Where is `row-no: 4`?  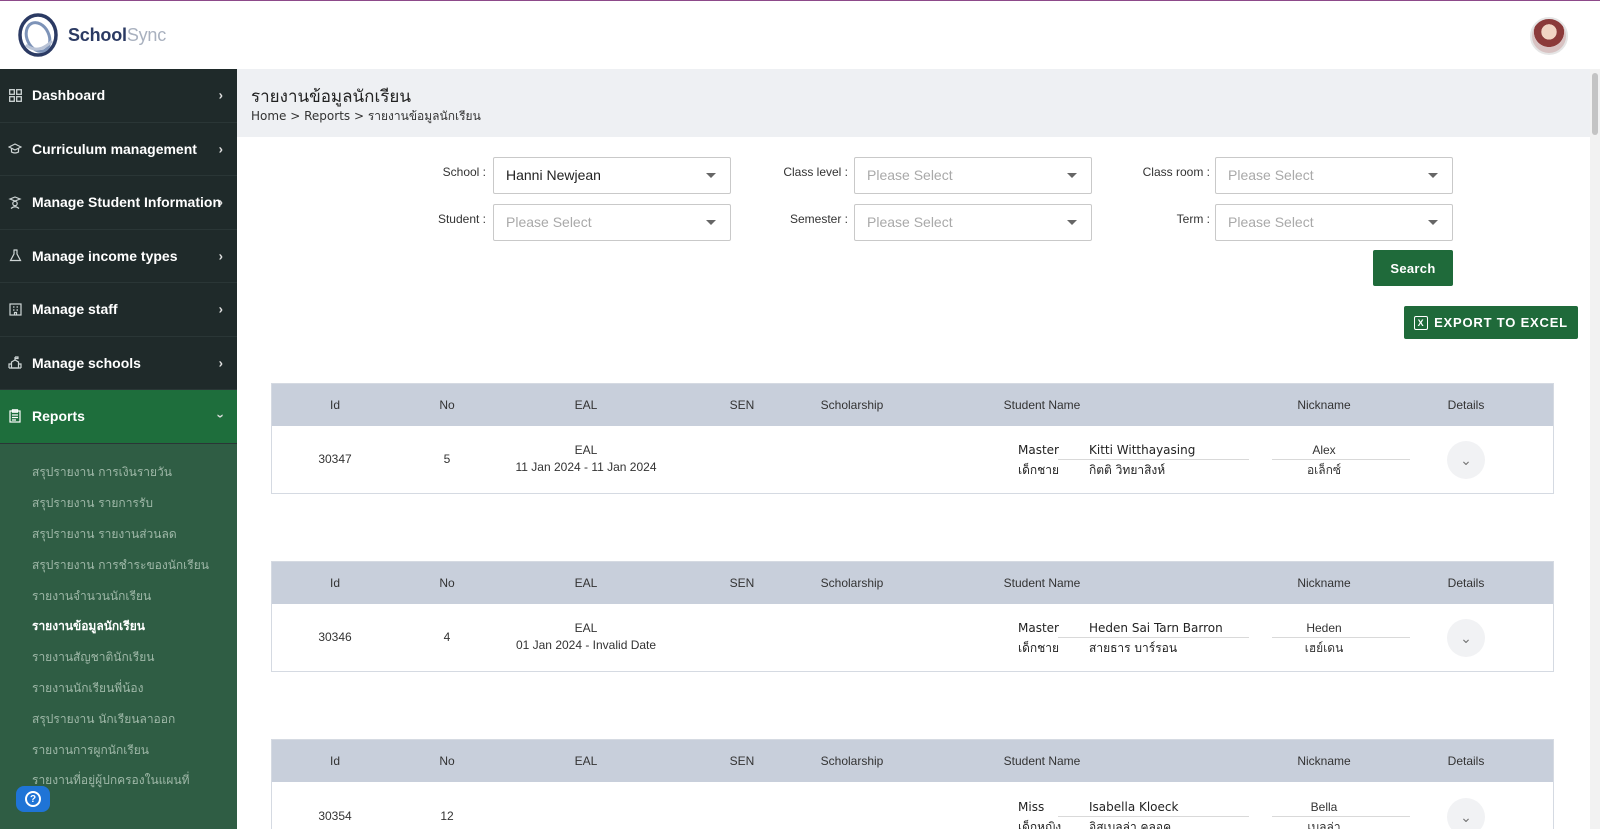
row-no: 4 is located at coordinates (447, 637).